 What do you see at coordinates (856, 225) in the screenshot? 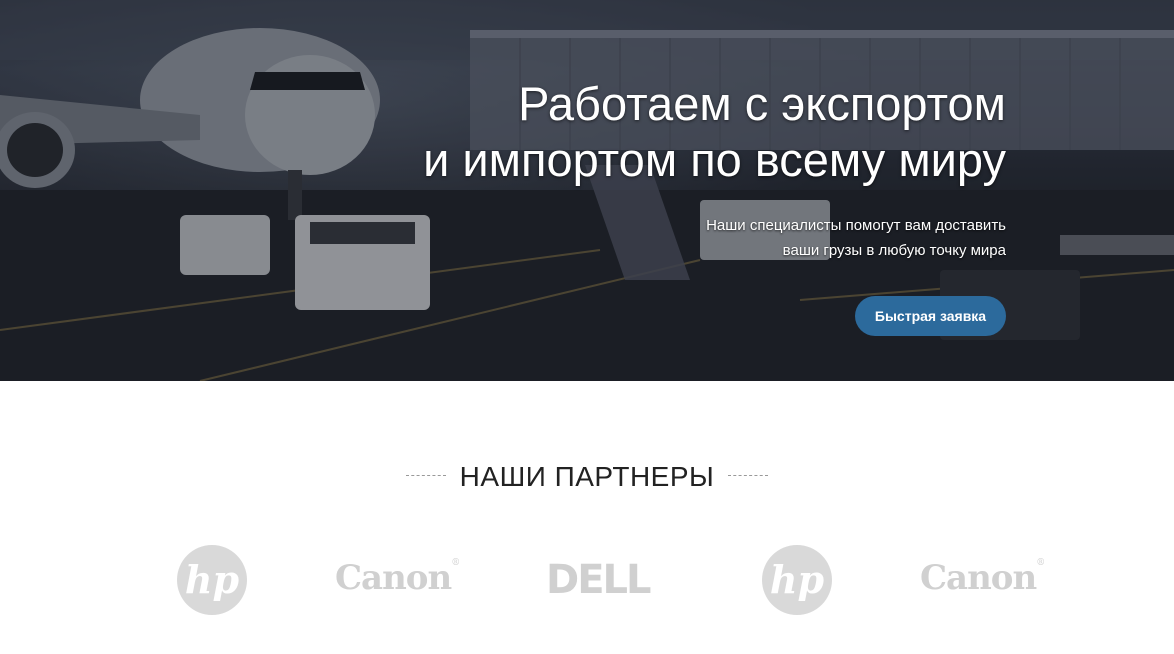
I see `hero-subtitle-line1: Наши специалисты помогут вам доставить` at bounding box center [856, 225].